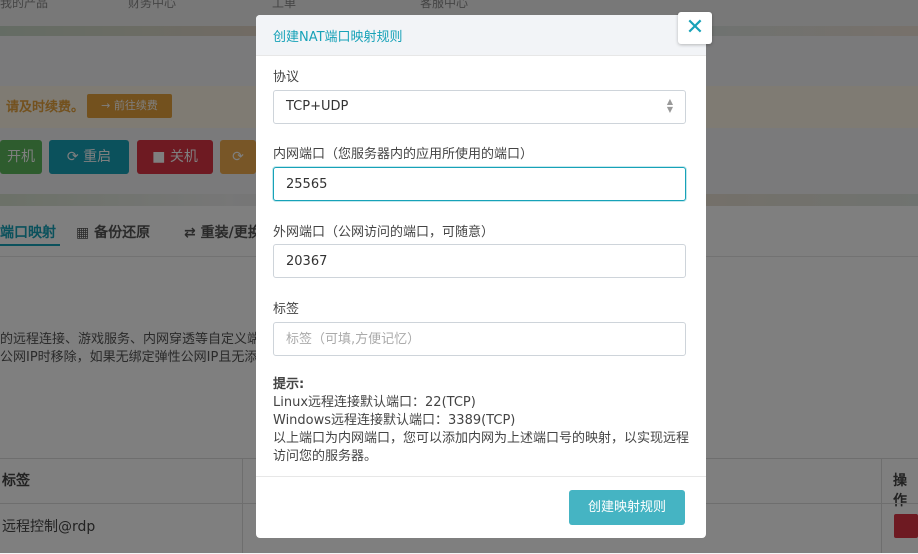 The image size is (918, 554). What do you see at coordinates (374, 402) in the screenshot?
I see `hint-line-linux: Linux远程连接默认端口：22(TCP)` at bounding box center [374, 402].